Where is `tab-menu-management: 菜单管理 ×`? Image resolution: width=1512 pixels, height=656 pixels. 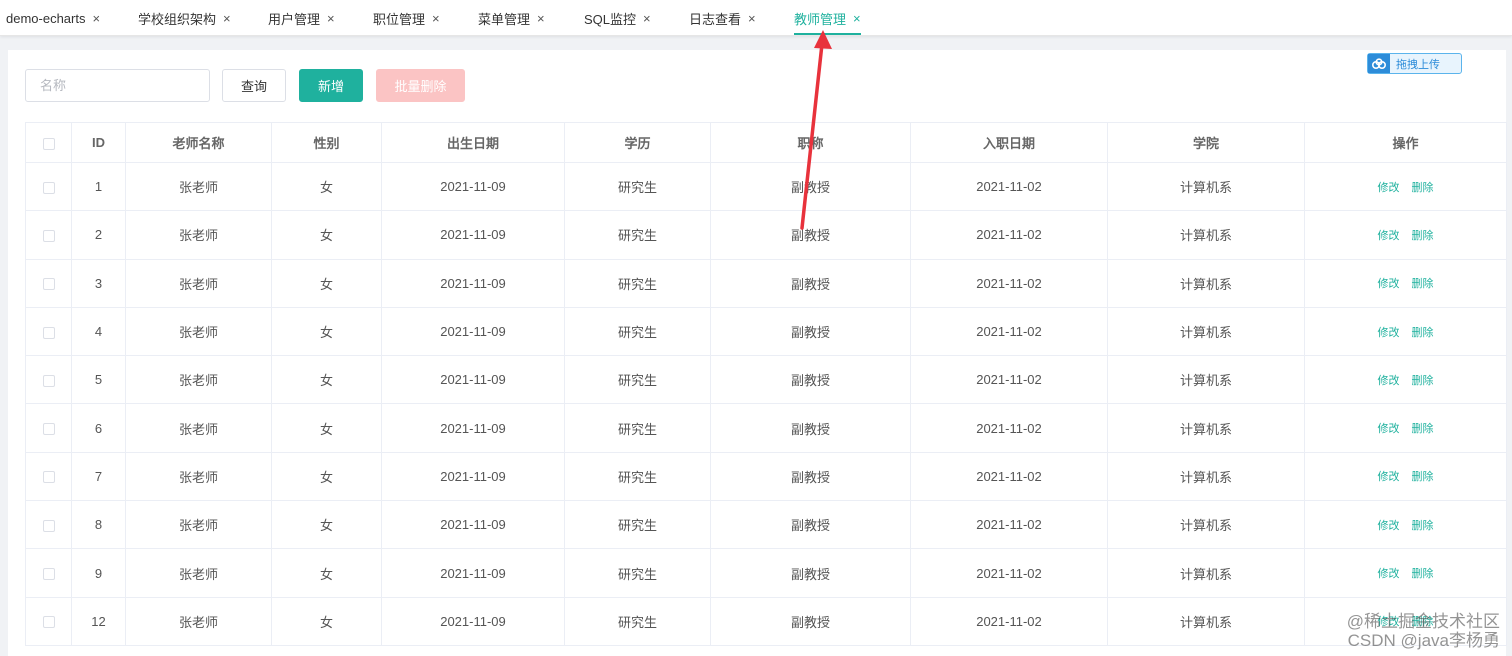
tab-menu-management: 菜单管理 × is located at coordinates (511, 18).